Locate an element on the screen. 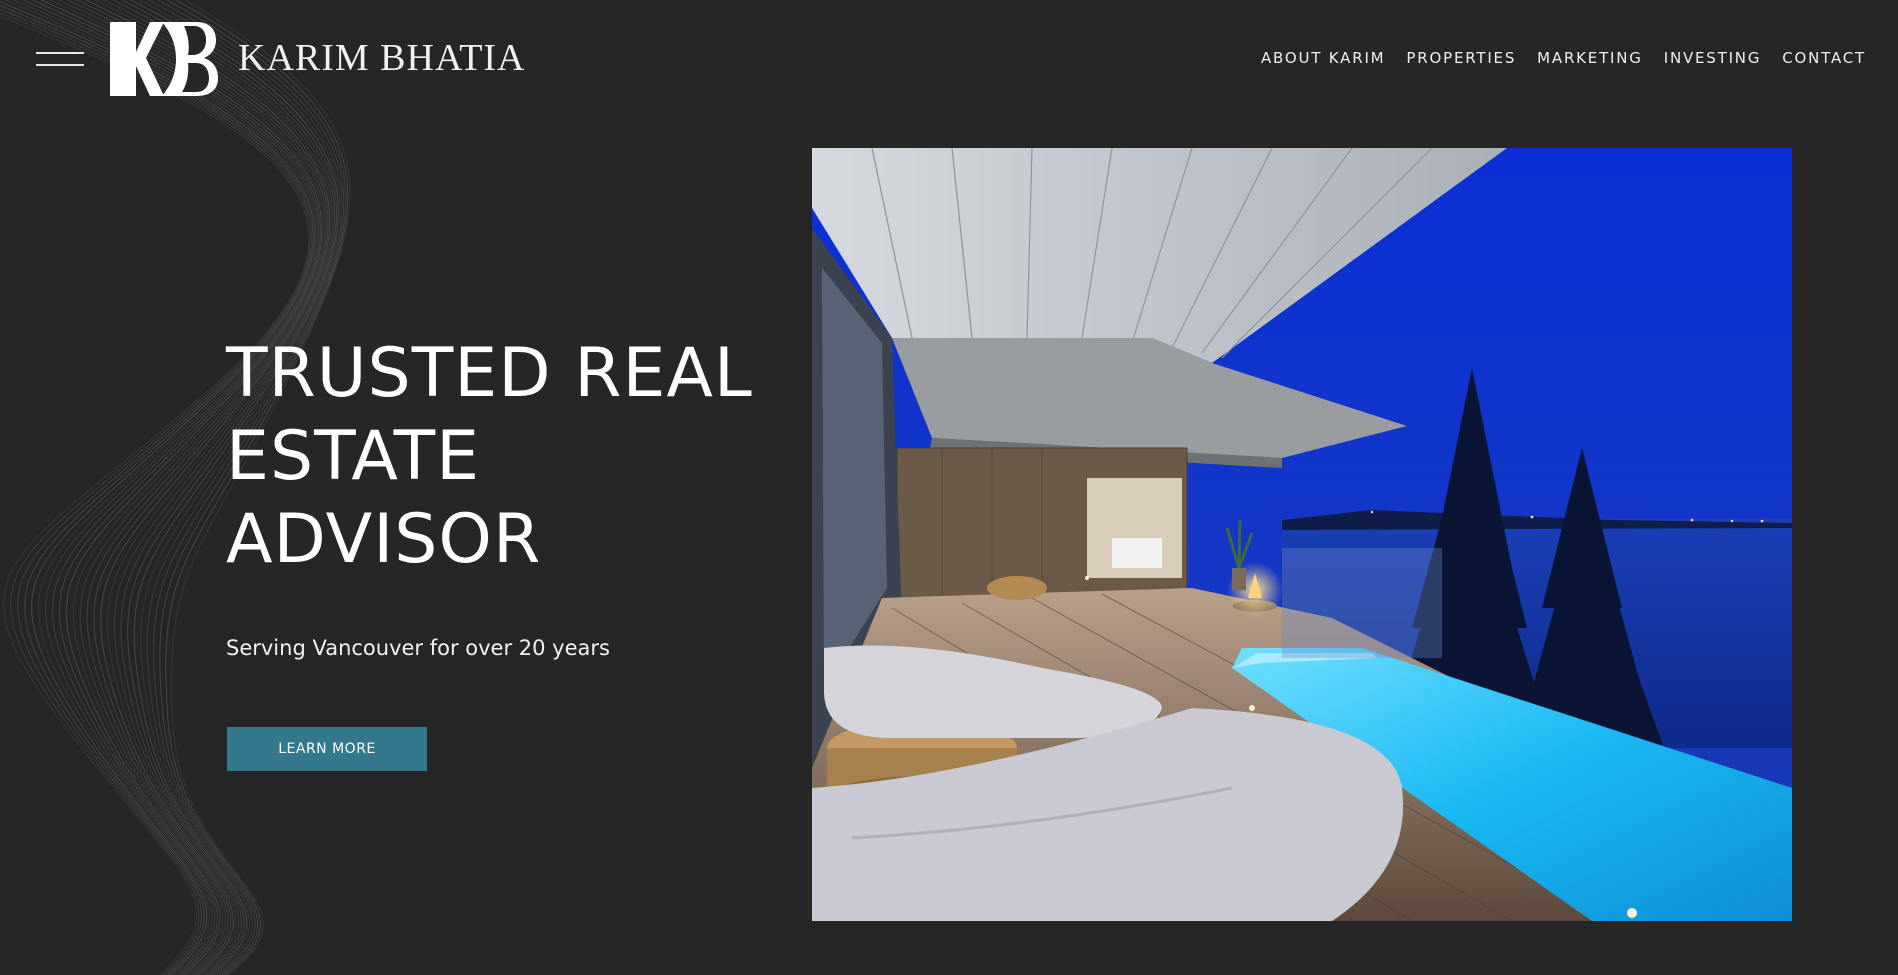 The image size is (1898, 975). hero-subtitle: Serving Vancouver for over 20 years is located at coordinates (418, 648).